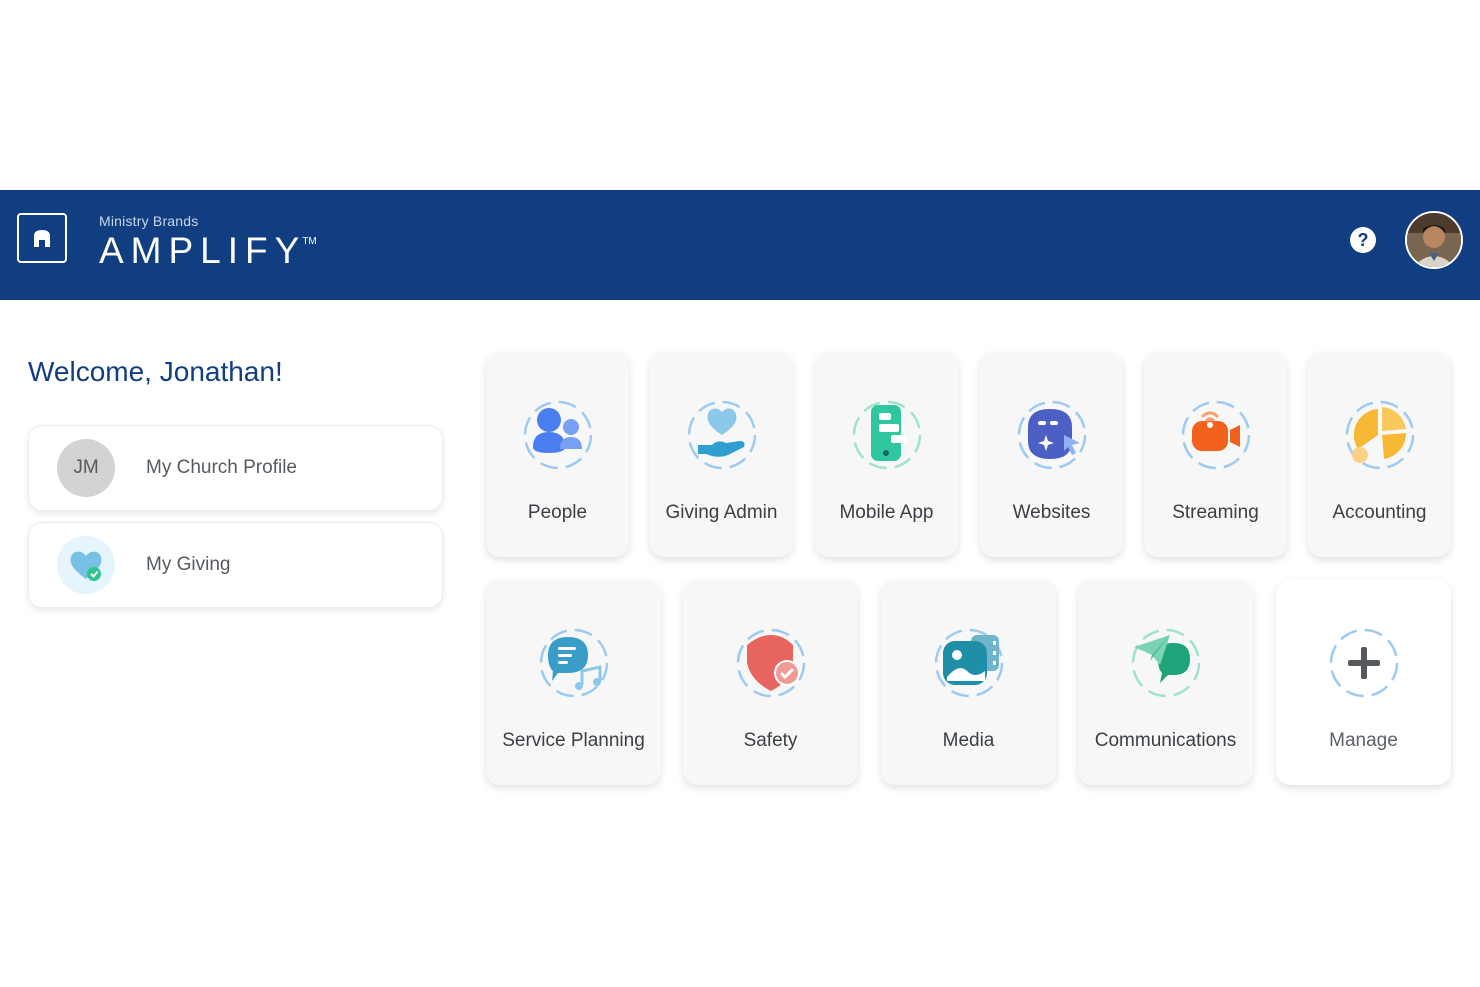 The width and height of the screenshot is (1480, 987). I want to click on app-label: Service Planning, so click(573, 740).